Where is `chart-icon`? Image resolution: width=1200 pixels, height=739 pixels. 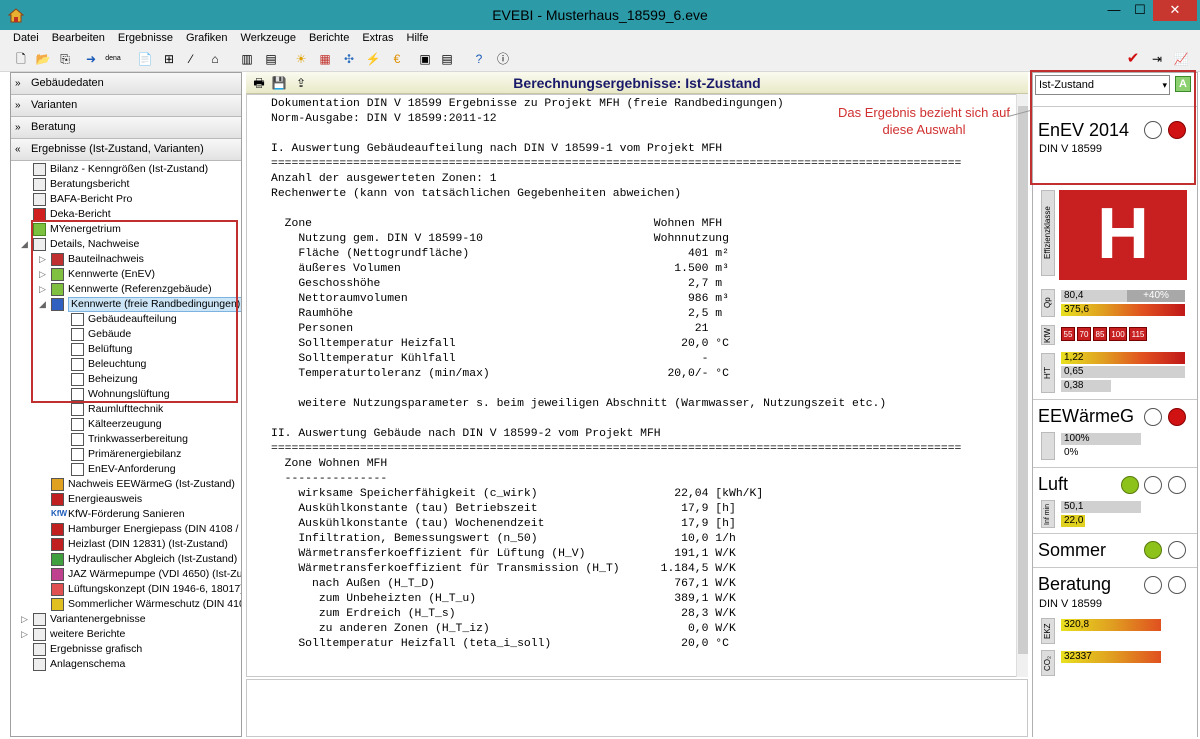 chart-icon is located at coordinates (39, 649).